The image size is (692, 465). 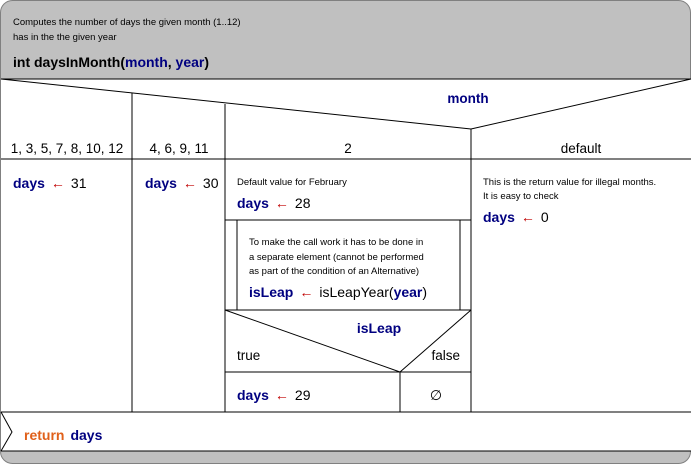 I want to click on param-month: month, so click(x=146, y=62).